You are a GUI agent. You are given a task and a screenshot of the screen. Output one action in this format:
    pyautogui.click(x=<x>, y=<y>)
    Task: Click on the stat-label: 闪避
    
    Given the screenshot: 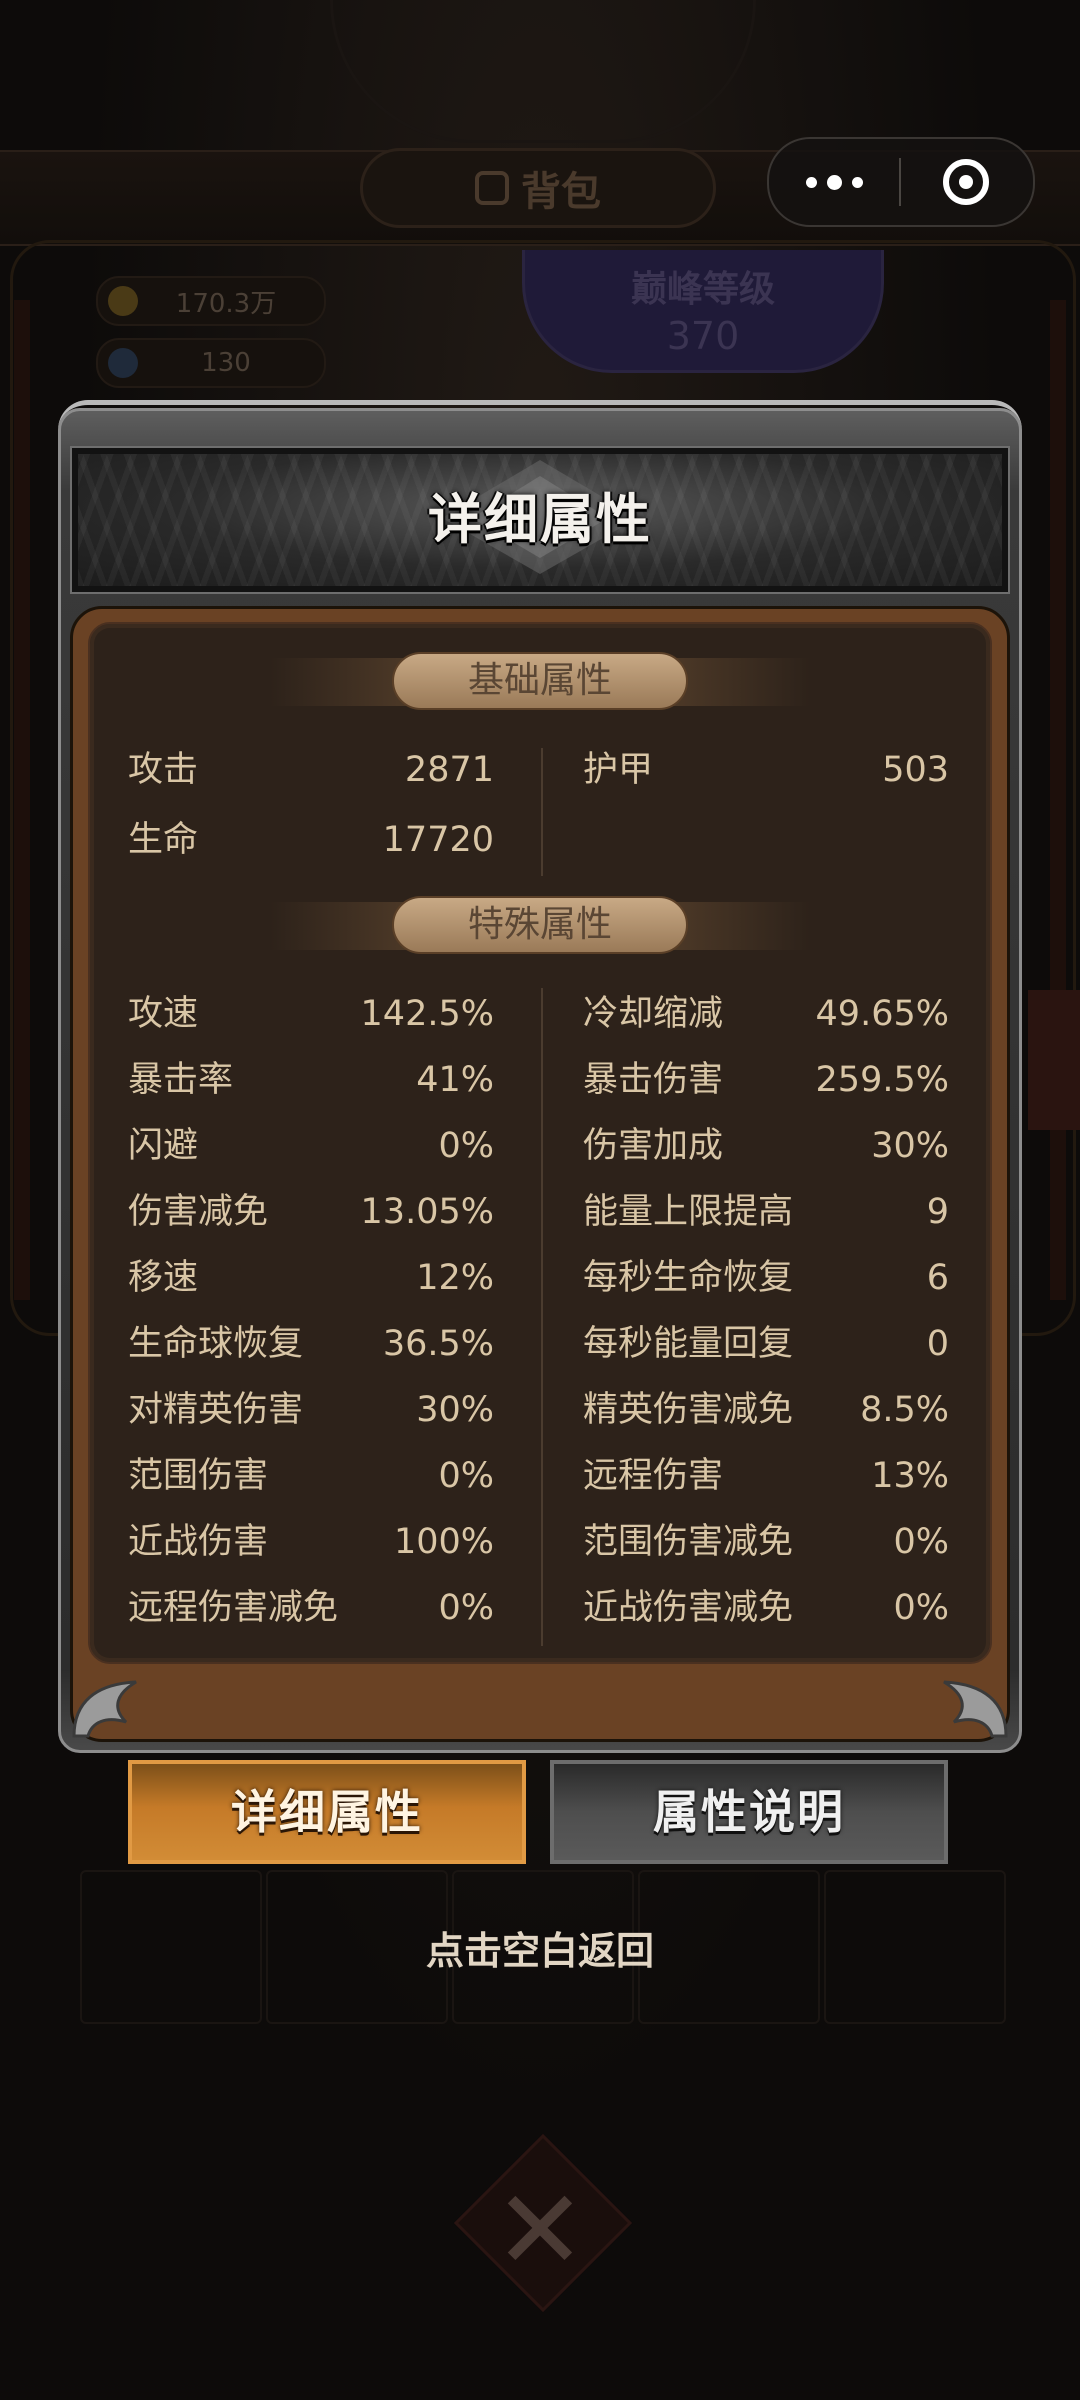 What is the action you would take?
    pyautogui.click(x=163, y=1146)
    